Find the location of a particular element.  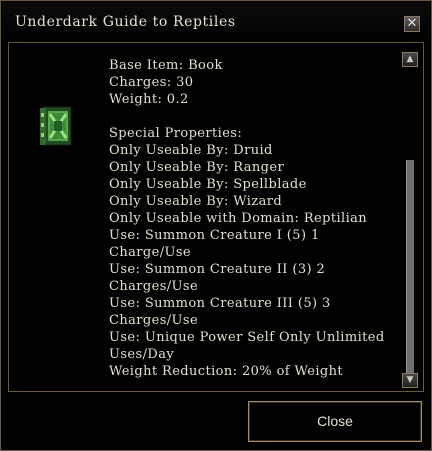

vertical-scrollbar: ▲ ▼ is located at coordinates (410, 220).